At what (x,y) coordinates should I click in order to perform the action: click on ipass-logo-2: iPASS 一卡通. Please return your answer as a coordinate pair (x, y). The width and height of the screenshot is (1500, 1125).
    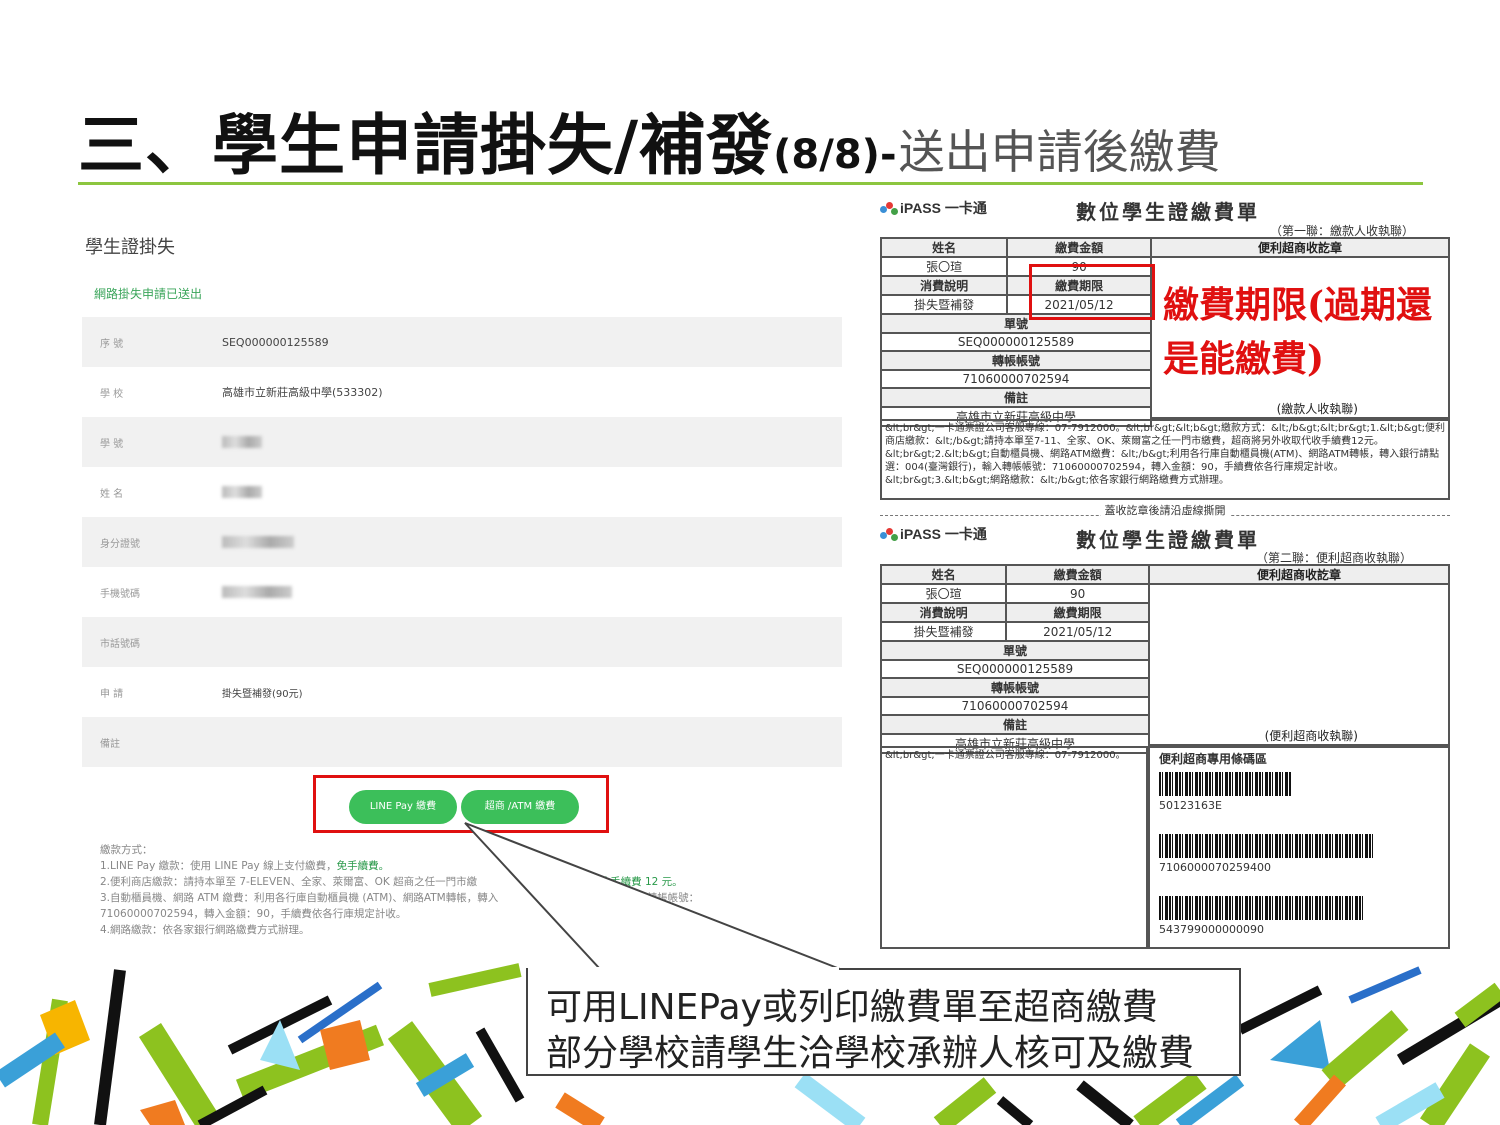
    Looking at the image, I should click on (933, 534).